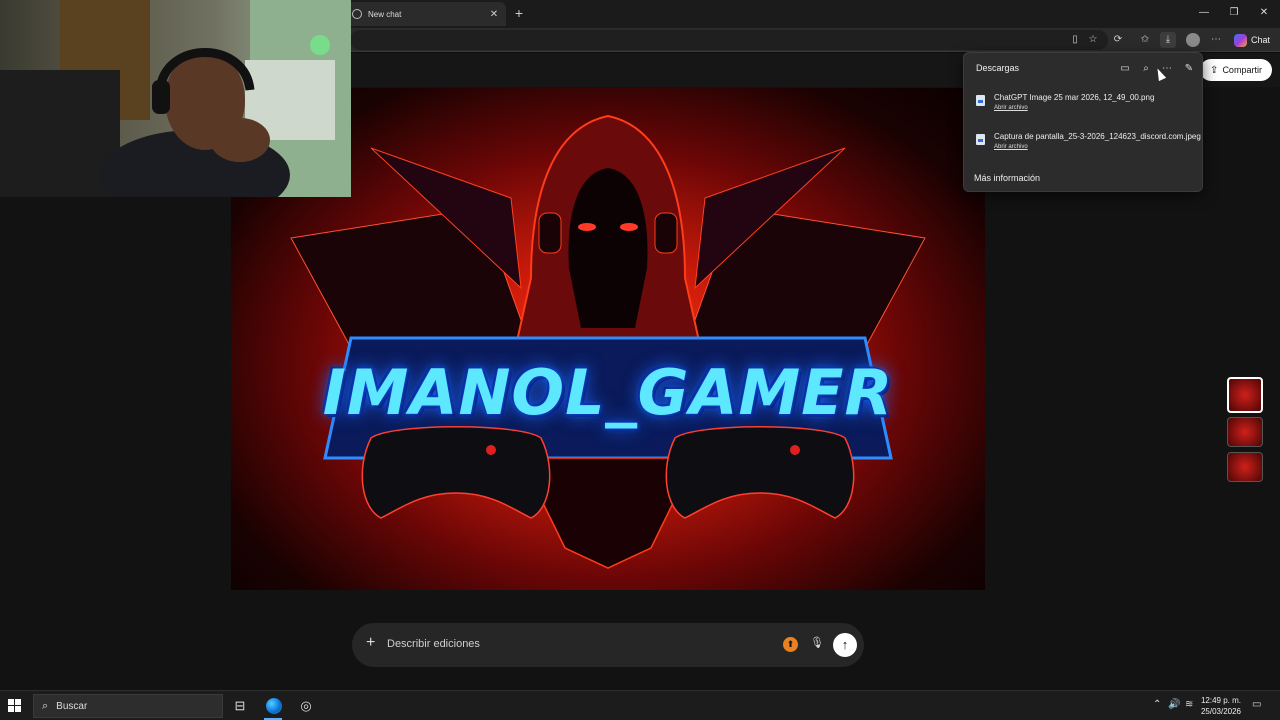 This screenshot has height=720, width=1280. Describe the element at coordinates (1234, 13) in the screenshot. I see `restore-button: ❐` at that location.